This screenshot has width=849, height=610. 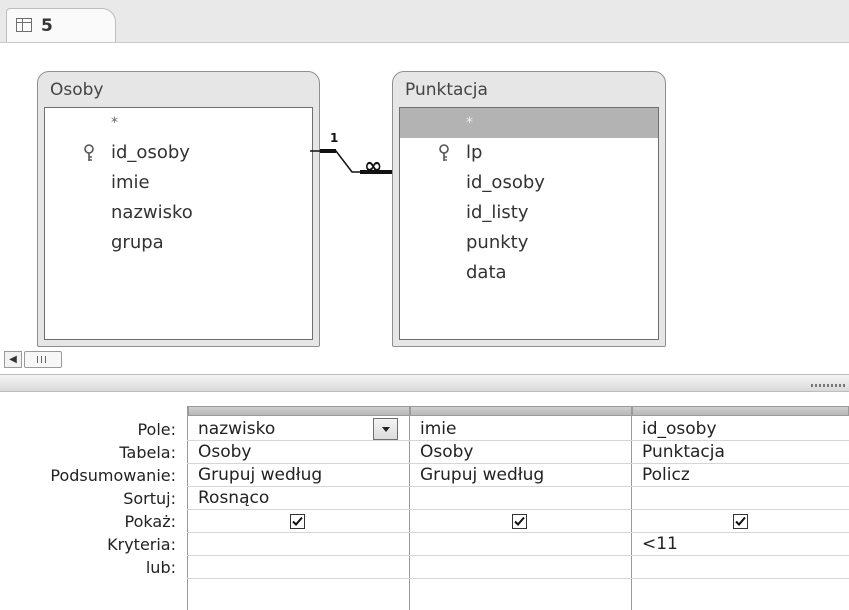 I want to click on row-label-pole: Pole:, so click(x=156, y=429).